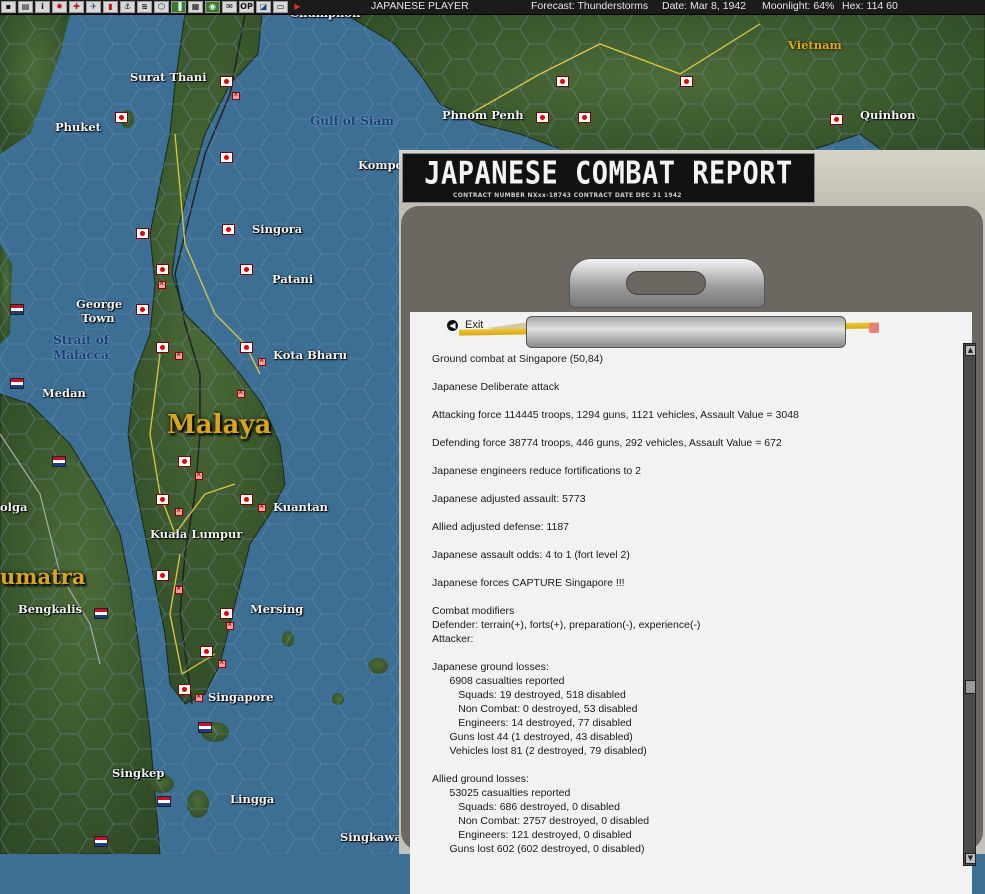  I want to click on map-label-vietnam: Vietnam, so click(815, 45).